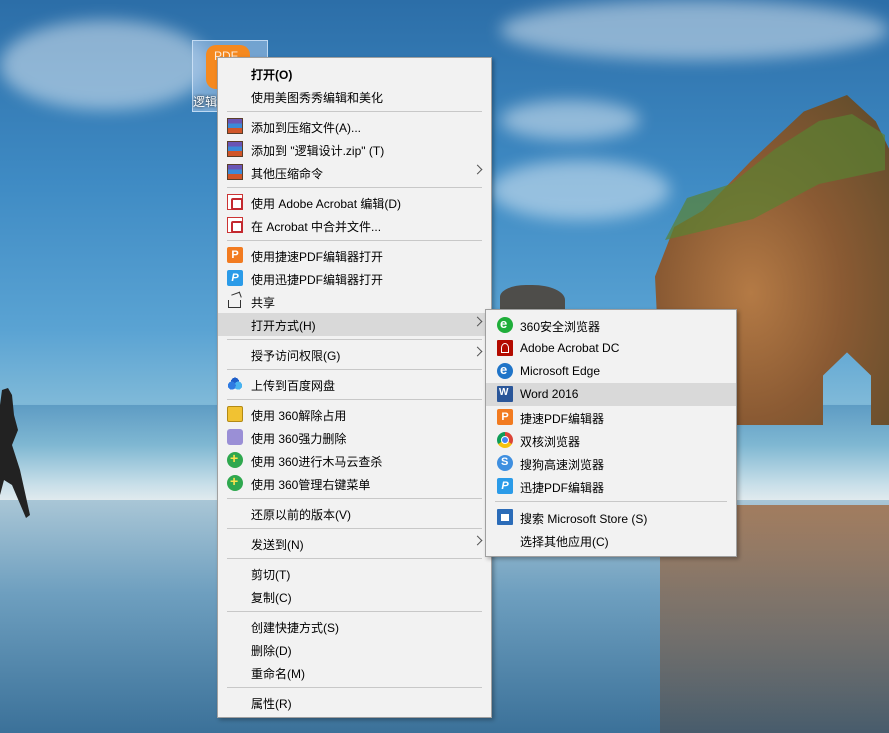 Image resolution: width=889 pixels, height=733 pixels. Describe the element at coordinates (354, 437) in the screenshot. I see `menu-item-360-delete: 使用 360强力删除` at that location.